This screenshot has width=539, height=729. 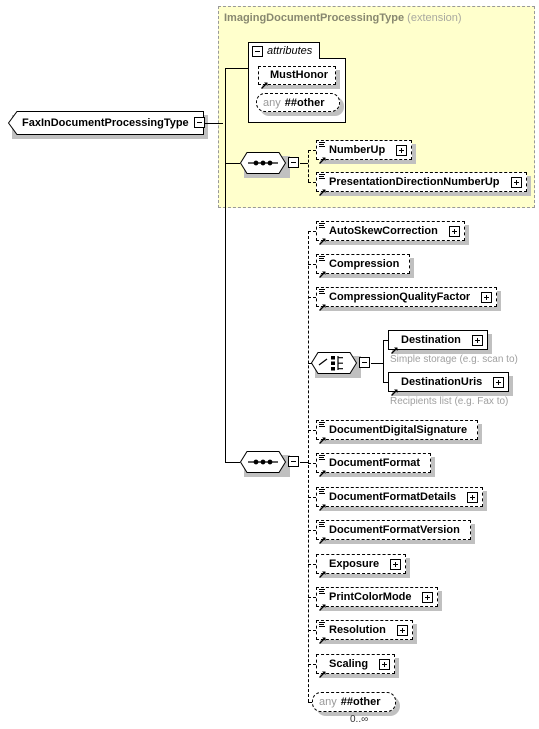 I want to click on sequence-main-toggle, so click(x=293, y=461).